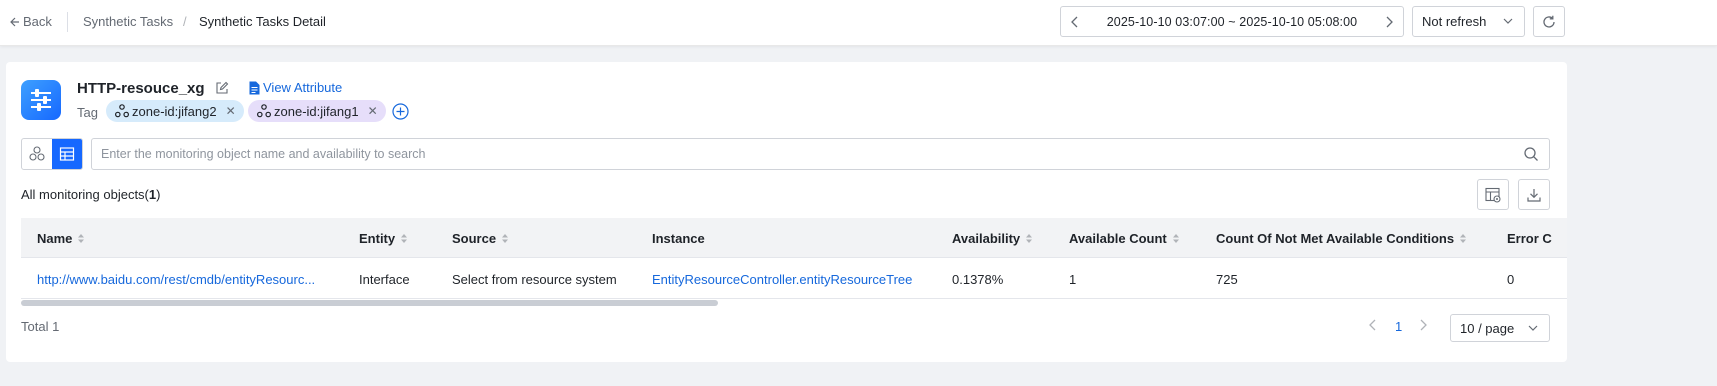 This screenshot has width=1717, height=386. Describe the element at coordinates (303, 87) in the screenshot. I see `view-attribute-label: View Attribute` at that location.